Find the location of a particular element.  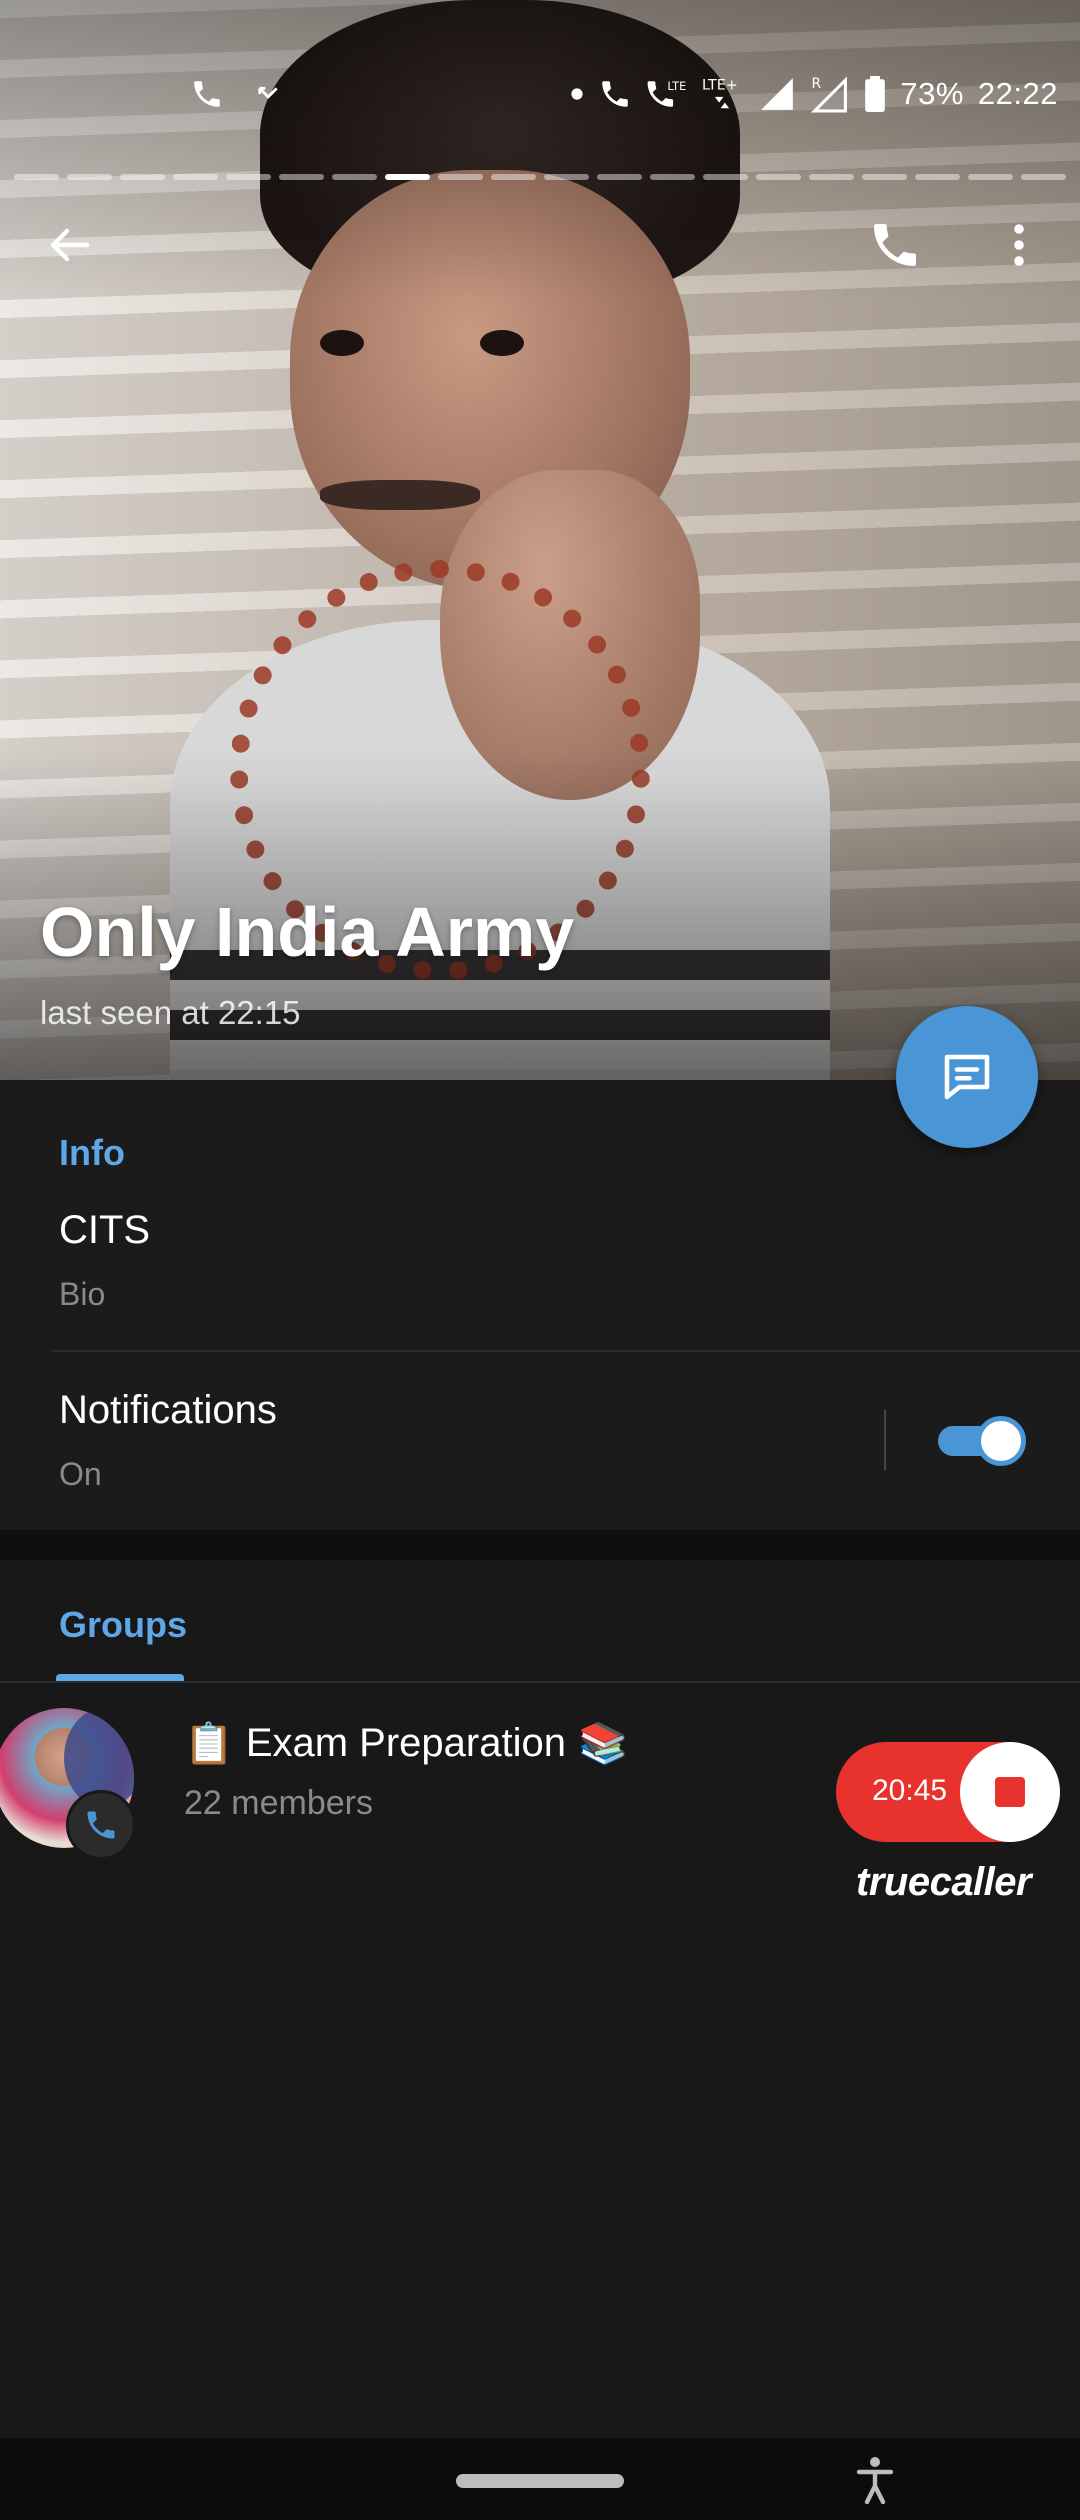

svg-text: LTE is located at coordinates (677, 86).